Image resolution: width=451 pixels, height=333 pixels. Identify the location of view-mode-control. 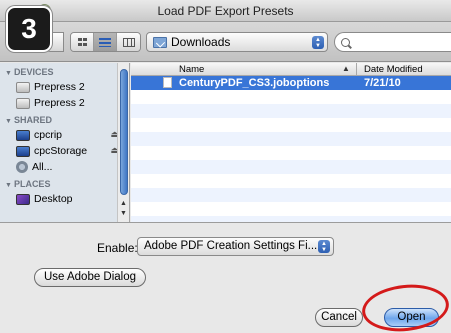
(105, 42).